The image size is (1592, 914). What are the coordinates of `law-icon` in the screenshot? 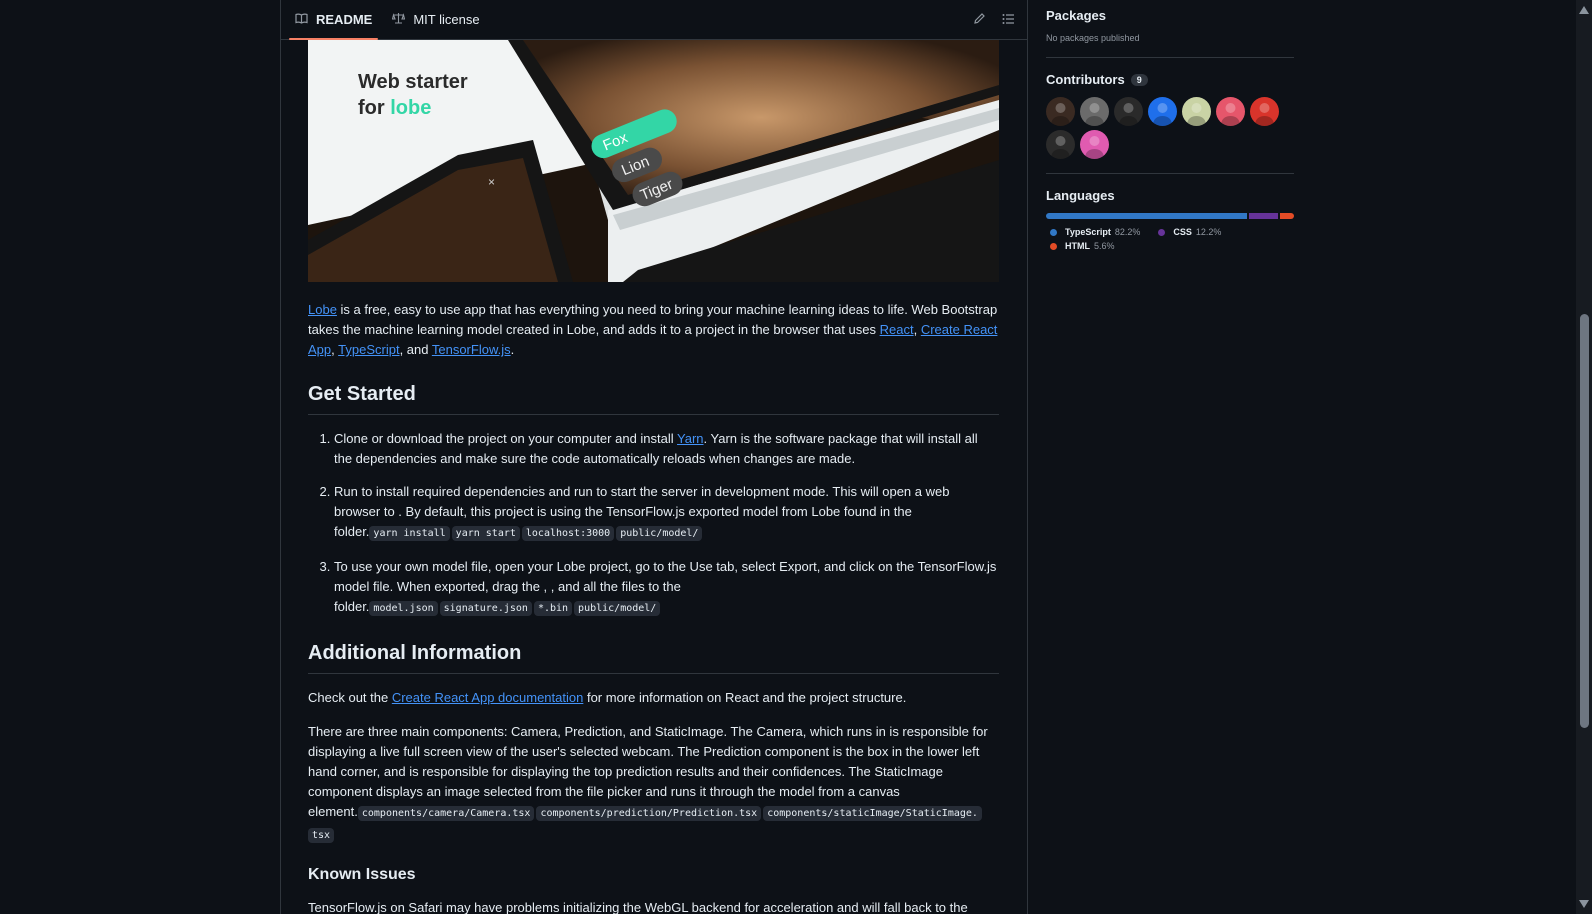 It's located at (399, 19).